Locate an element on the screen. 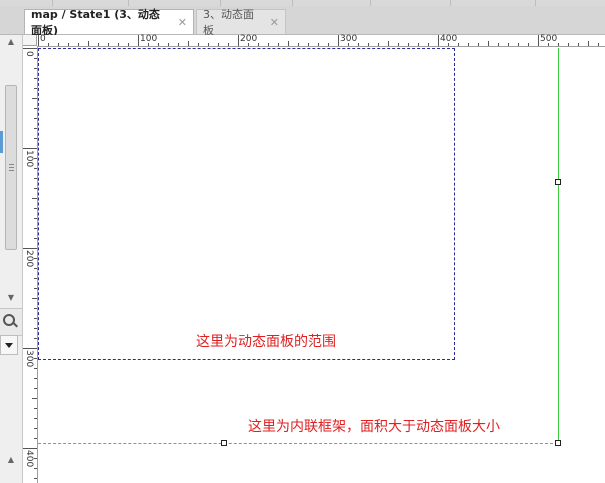 This screenshot has width=605, height=483. scroll-up-button: ▲ is located at coordinates (11, 42).